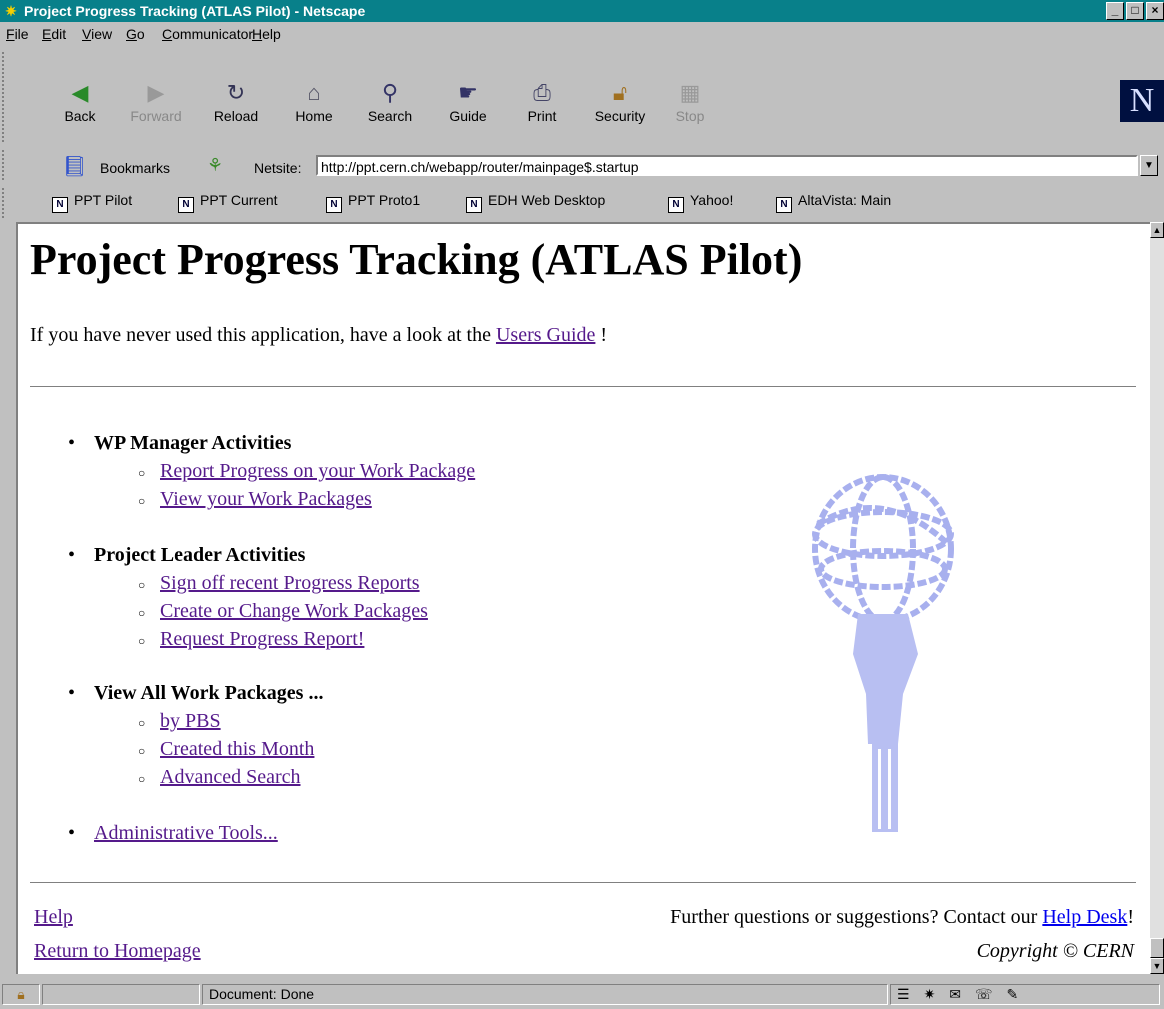  Describe the element at coordinates (314, 92) in the screenshot. I see `home-icon: ⌂` at that location.